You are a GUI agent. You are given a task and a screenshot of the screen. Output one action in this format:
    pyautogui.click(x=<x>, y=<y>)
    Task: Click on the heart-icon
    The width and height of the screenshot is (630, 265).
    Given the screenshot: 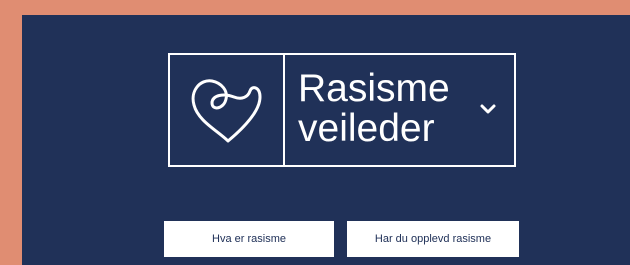 What is the action you would take?
    pyautogui.click(x=226, y=111)
    